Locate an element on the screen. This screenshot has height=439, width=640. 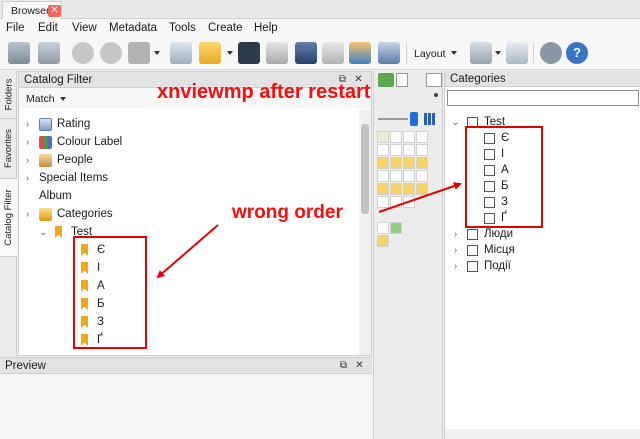
menu-tools: Tools is located at coordinates (182, 28).